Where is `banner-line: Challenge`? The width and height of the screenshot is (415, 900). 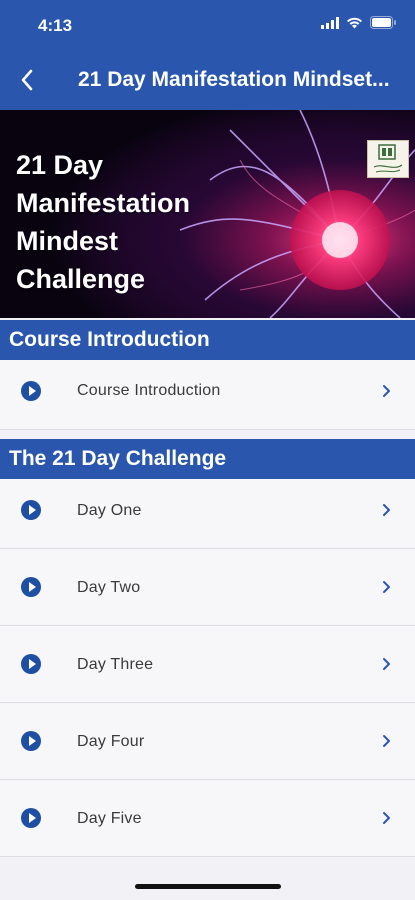
banner-line: Challenge is located at coordinates (81, 279).